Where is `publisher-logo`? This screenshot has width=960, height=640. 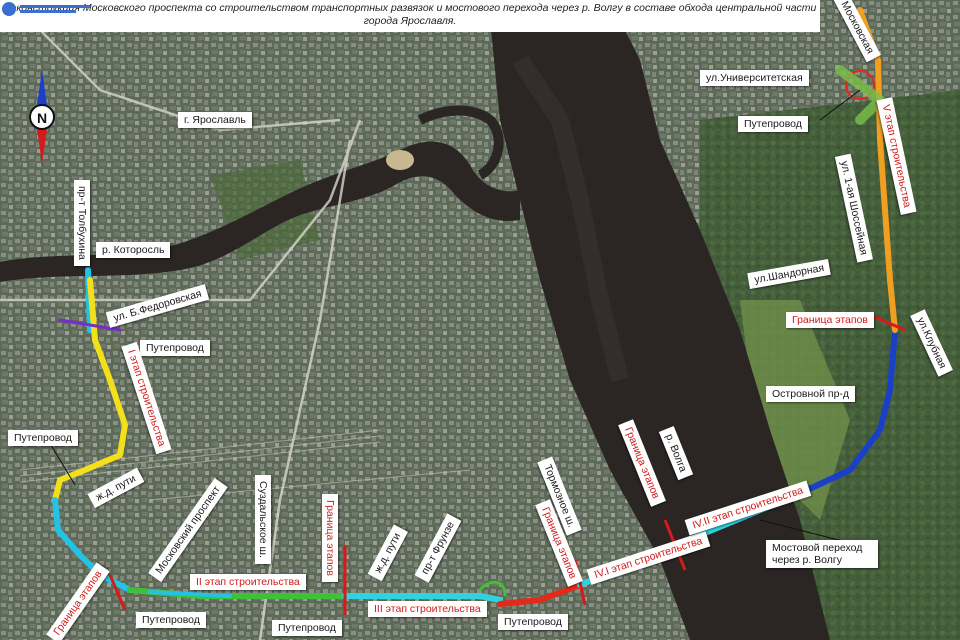
publisher-logo is located at coordinates (46, 9).